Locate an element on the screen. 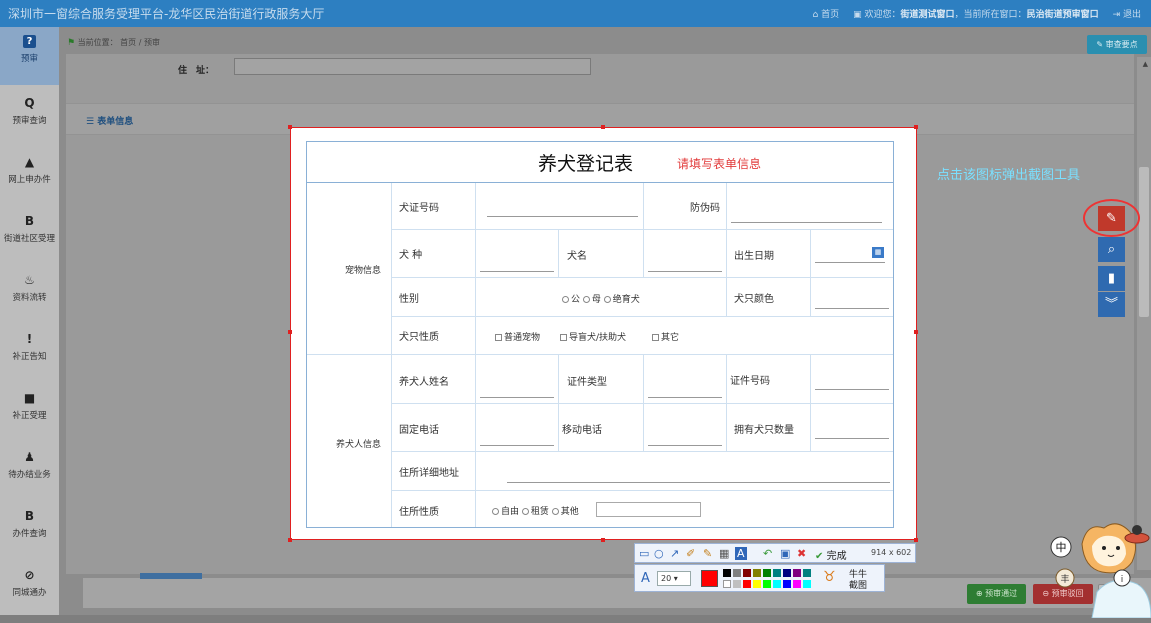  sidebar-item-case-query: B 办件查询 is located at coordinates (29, 530).